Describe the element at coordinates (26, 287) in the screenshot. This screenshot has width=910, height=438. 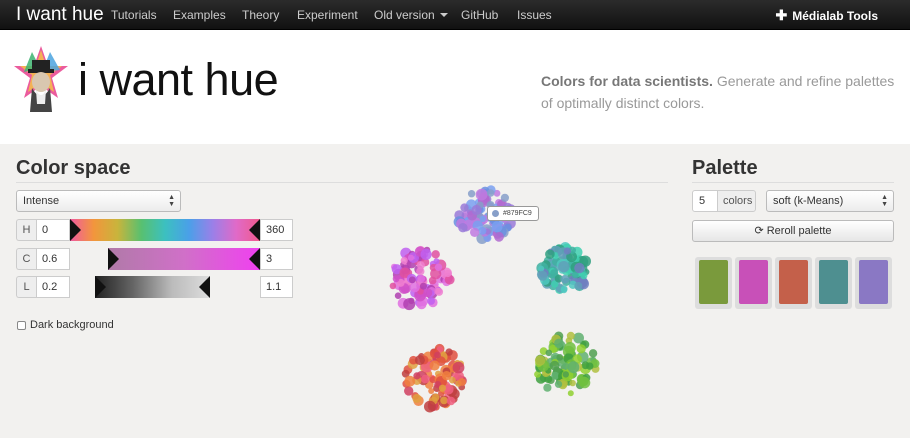
I see `lightness-label: L` at that location.